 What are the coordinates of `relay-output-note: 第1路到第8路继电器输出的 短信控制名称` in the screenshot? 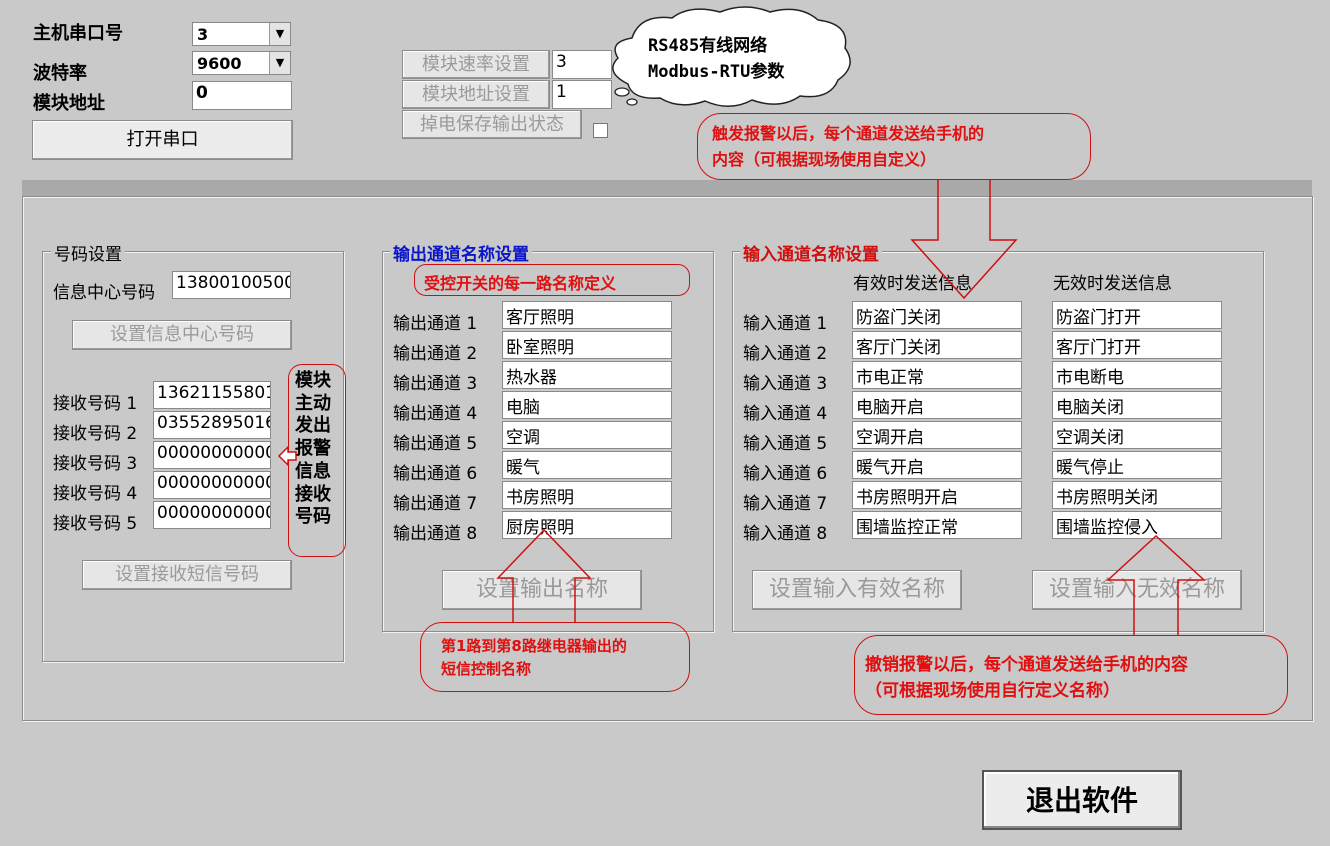 It's located at (555, 657).